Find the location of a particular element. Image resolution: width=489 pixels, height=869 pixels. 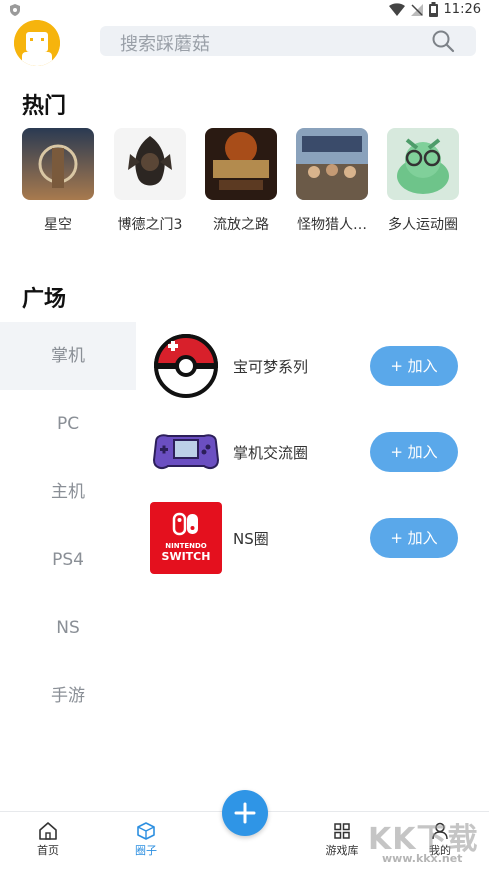

hot-section-title: 热门 is located at coordinates (44, 106).